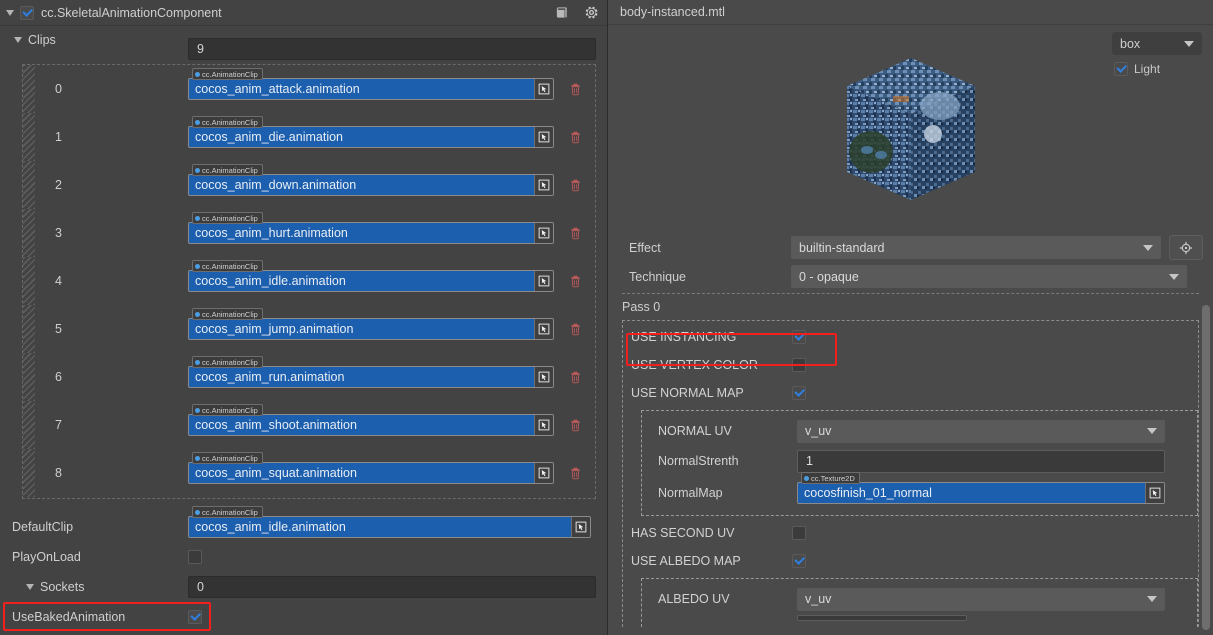 The width and height of the screenshot is (1213, 635). I want to click on default-clip-field: cocos_anim_idle.animation, so click(389, 527).